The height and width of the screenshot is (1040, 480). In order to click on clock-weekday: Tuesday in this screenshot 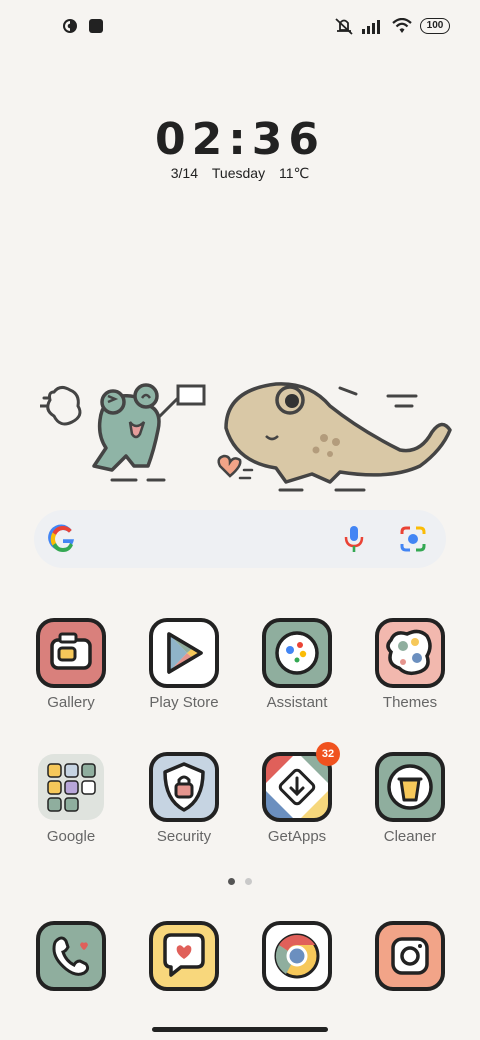, I will do `click(238, 173)`.